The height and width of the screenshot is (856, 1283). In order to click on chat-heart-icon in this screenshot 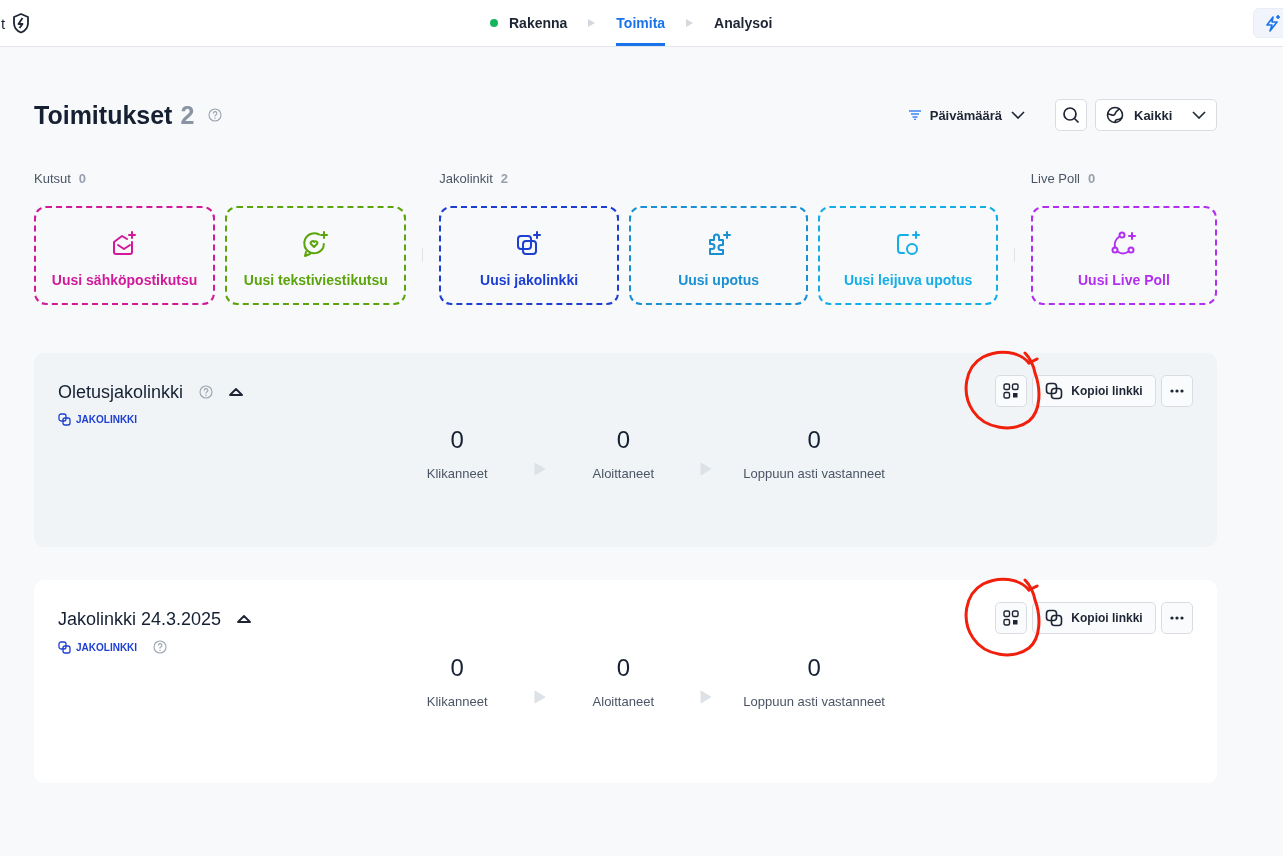, I will do `click(315, 243)`.